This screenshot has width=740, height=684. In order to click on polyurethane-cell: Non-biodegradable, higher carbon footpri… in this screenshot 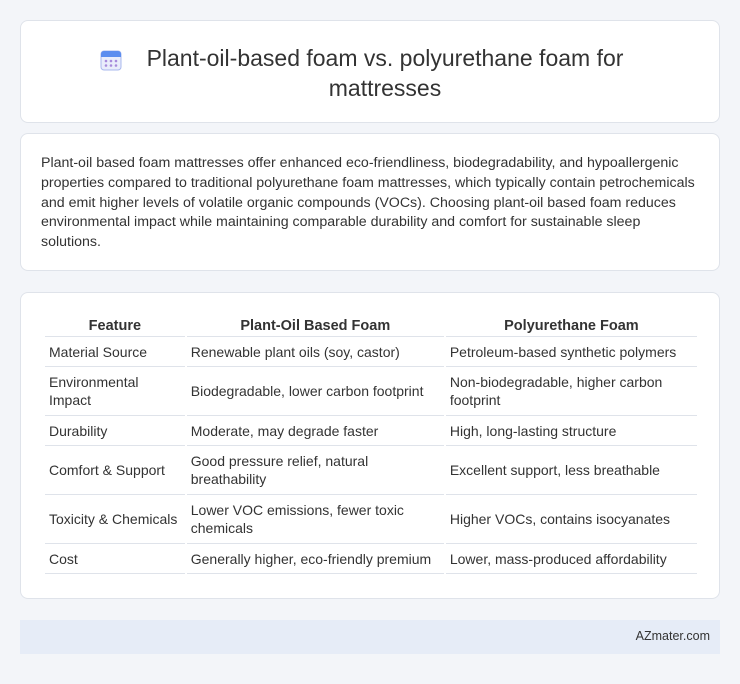, I will do `click(571, 391)`.